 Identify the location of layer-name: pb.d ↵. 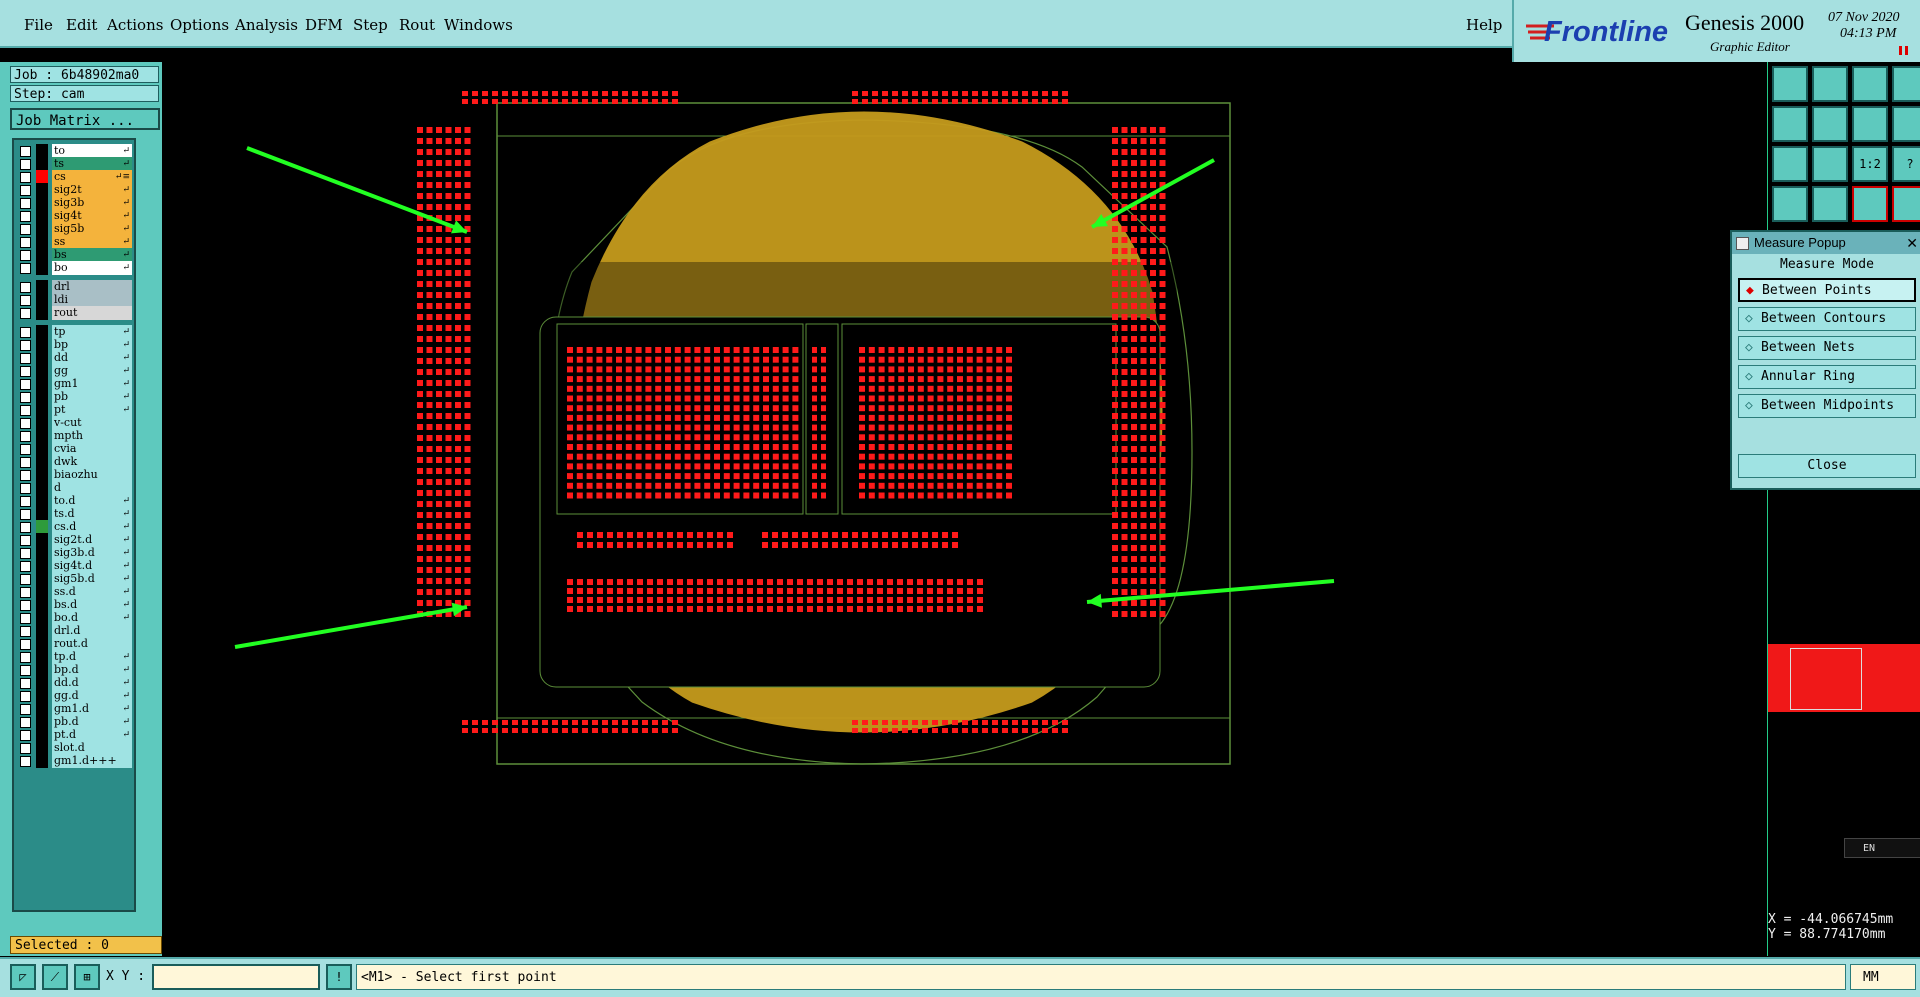
(92, 722).